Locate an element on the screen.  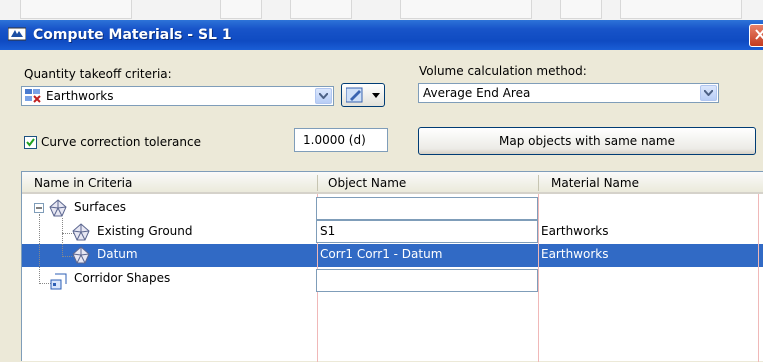
table-row: Corridor Shapes is located at coordinates (169, 280).